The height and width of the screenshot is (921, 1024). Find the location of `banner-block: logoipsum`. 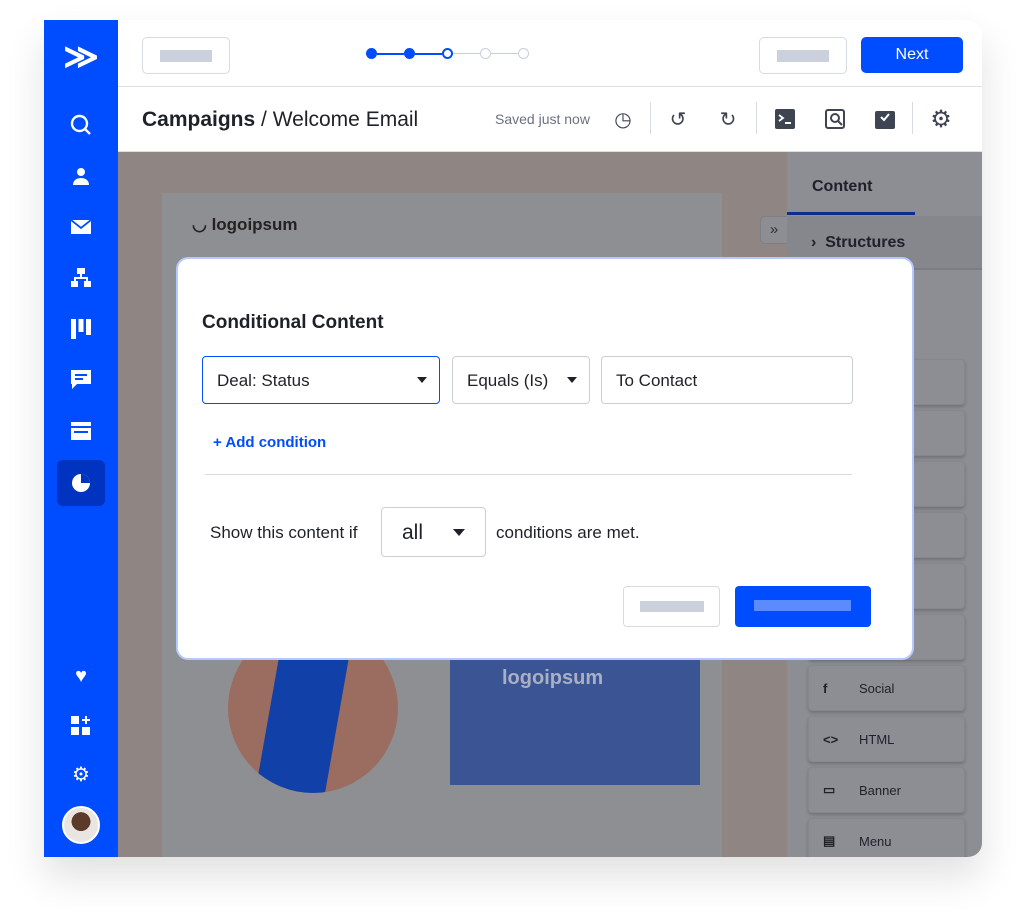

banner-block: logoipsum is located at coordinates (575, 719).